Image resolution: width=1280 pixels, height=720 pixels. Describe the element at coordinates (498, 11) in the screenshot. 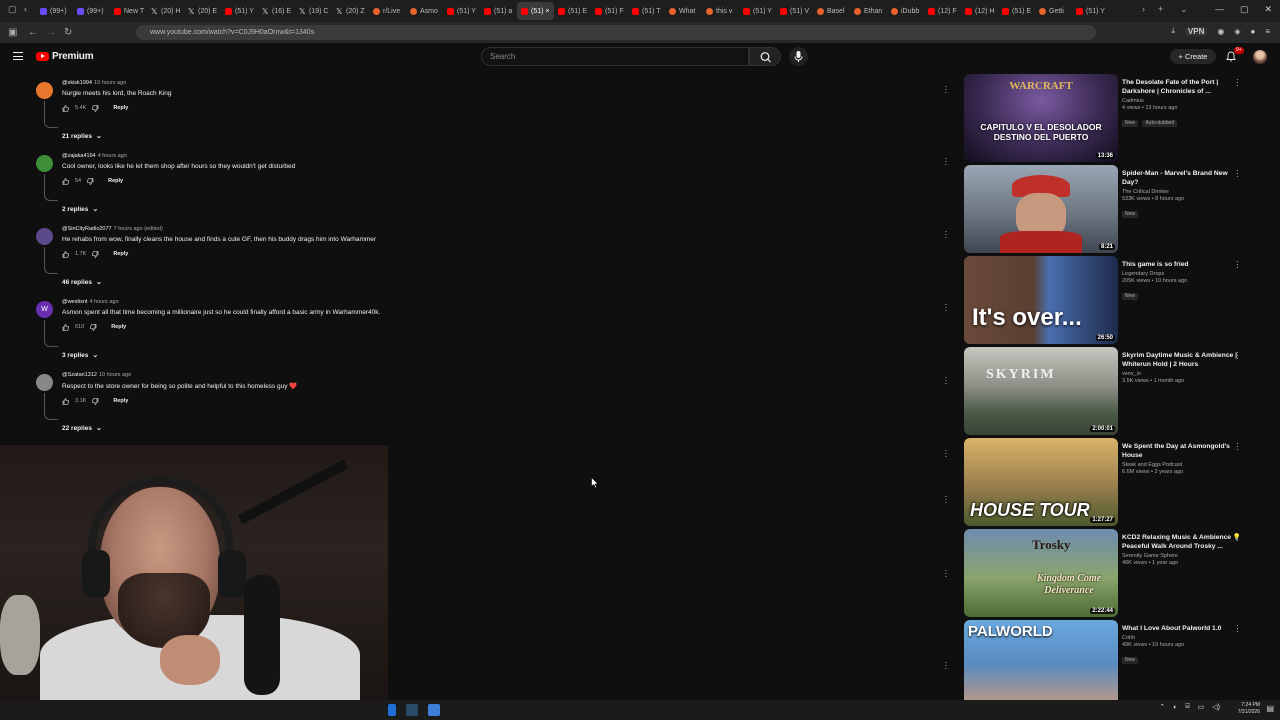

I see `browser-tab: (51) a` at that location.